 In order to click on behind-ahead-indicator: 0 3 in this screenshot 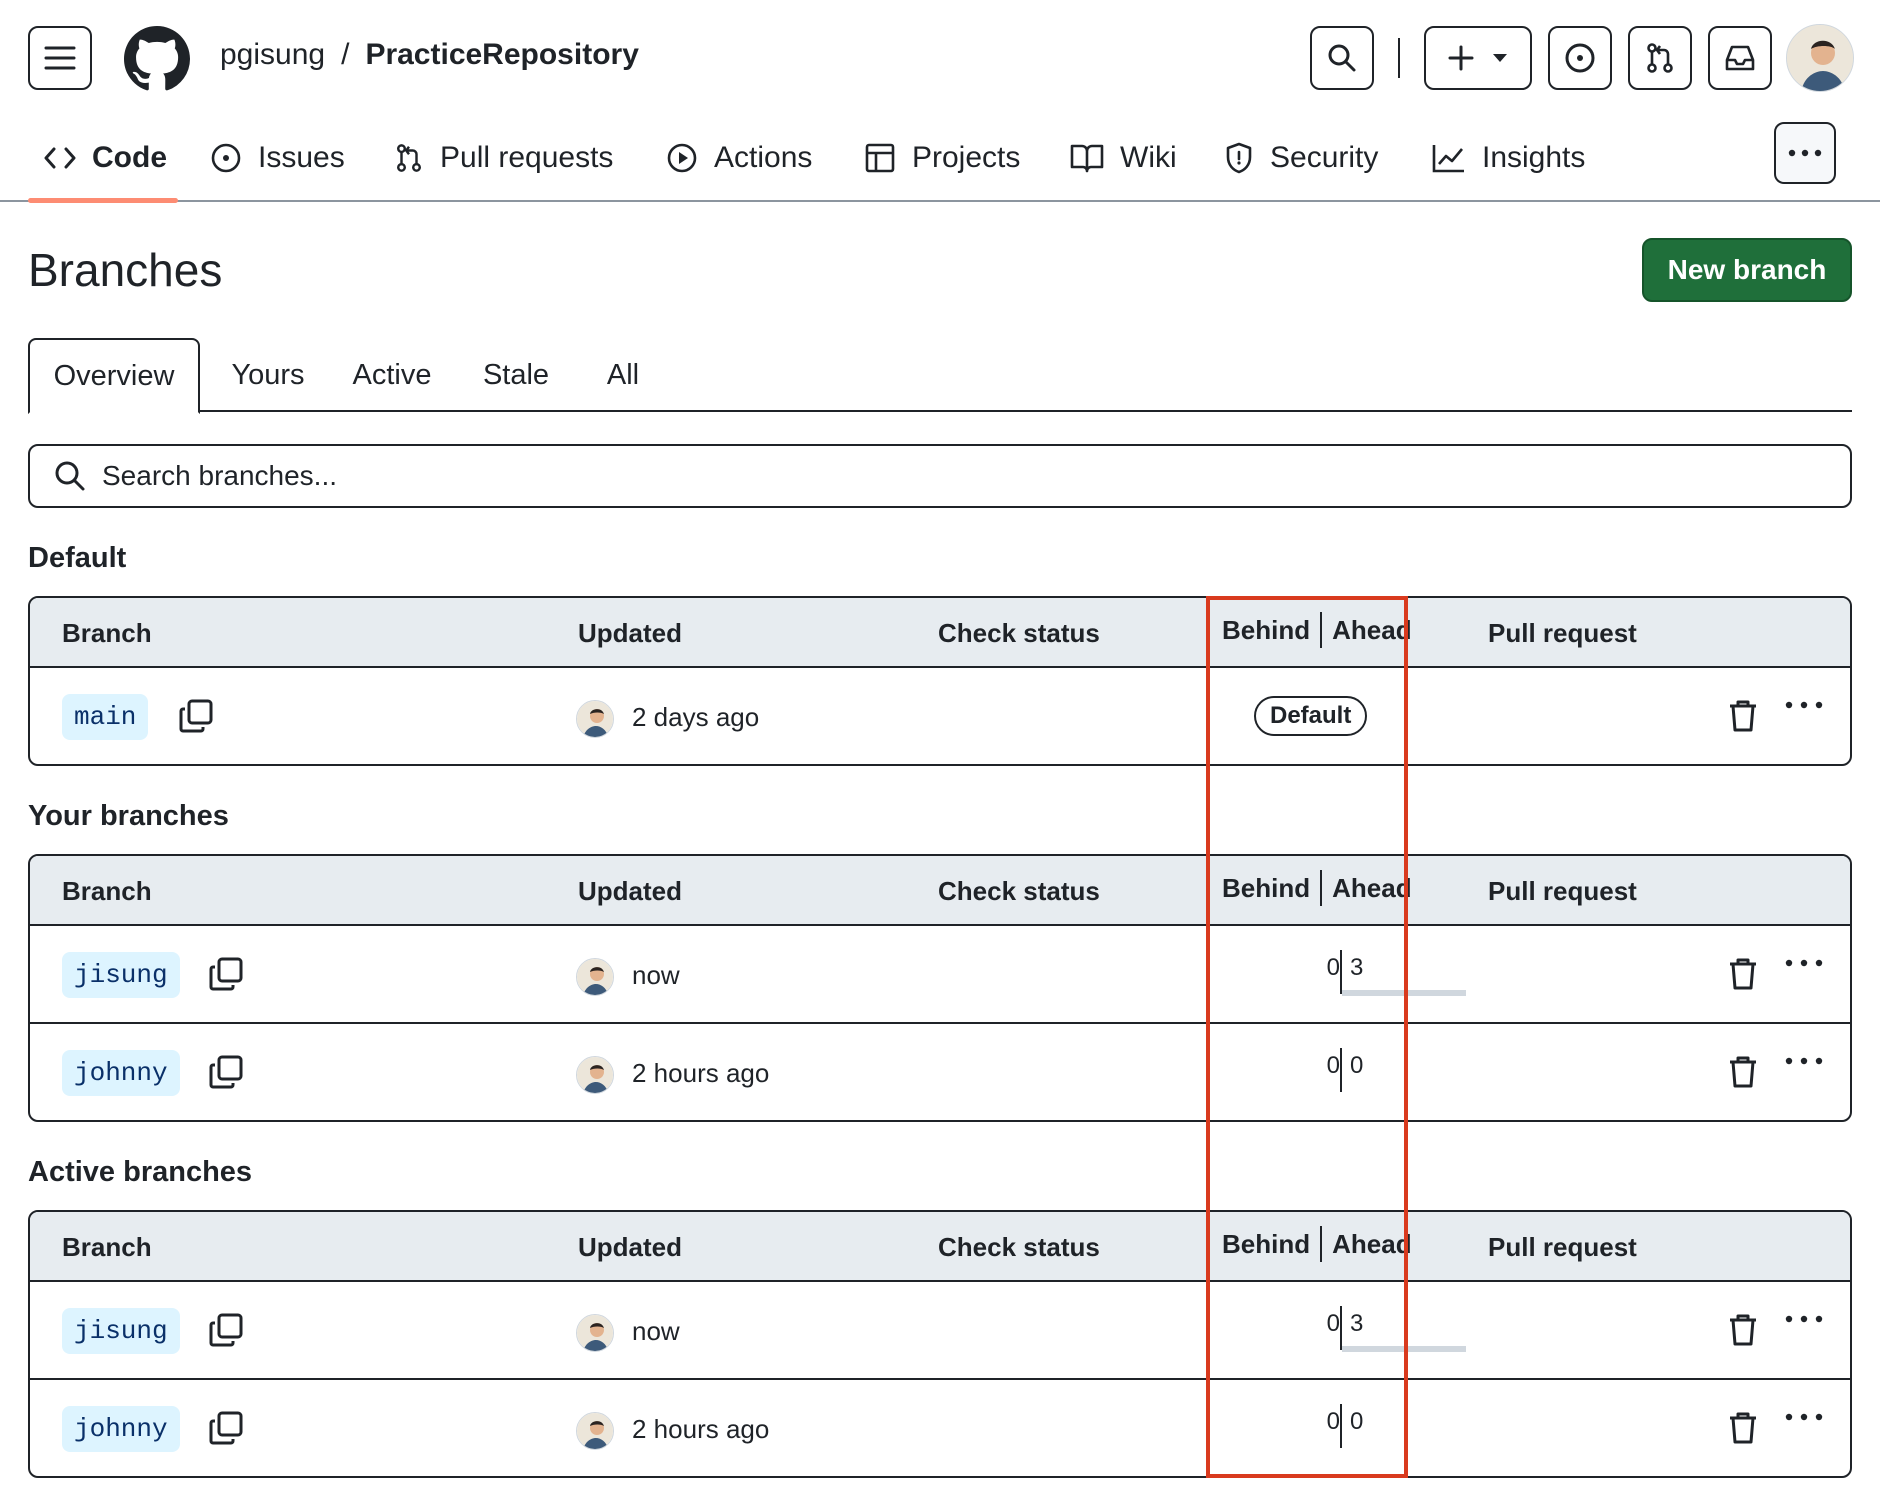, I will do `click(1345, 1331)`.